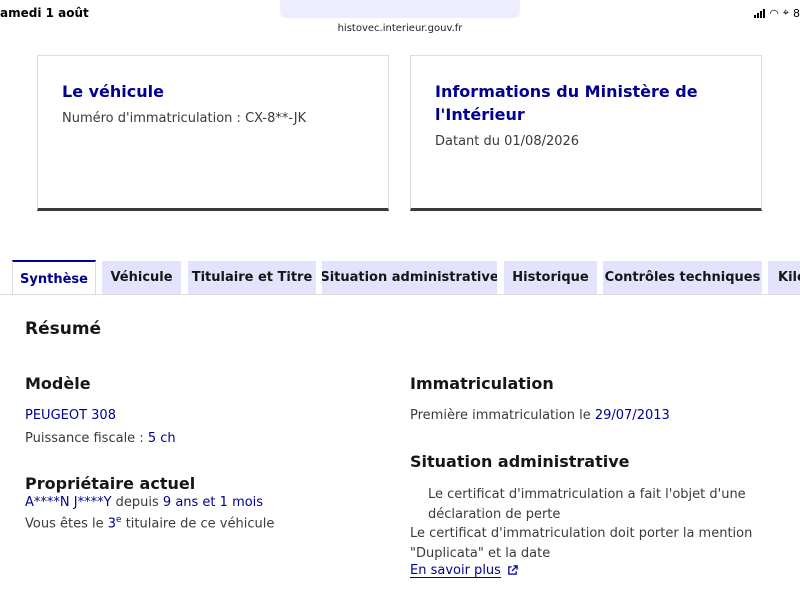 The image size is (800, 600). Describe the element at coordinates (137, 502) in the screenshot. I see `owner-since-label: depuis` at that location.